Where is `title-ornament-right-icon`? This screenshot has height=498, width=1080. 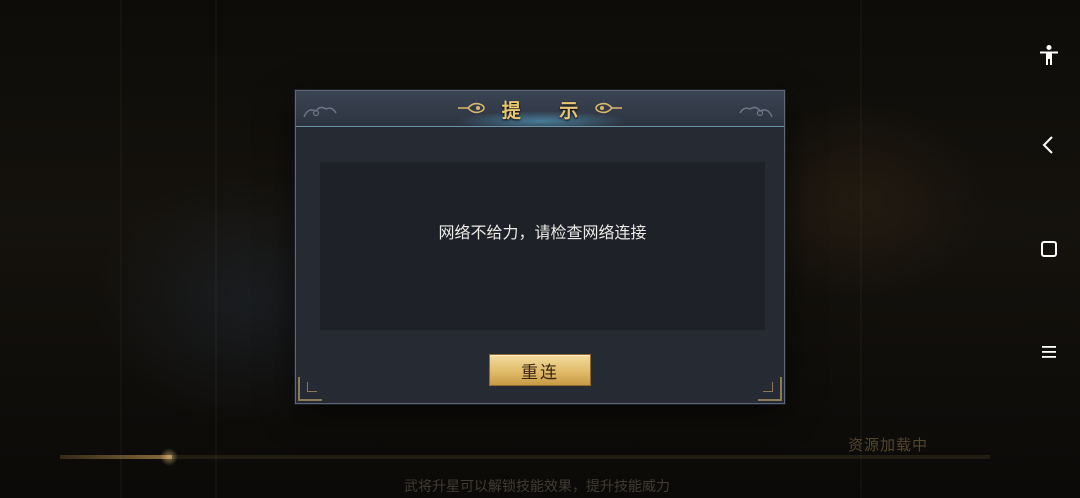
title-ornament-right-icon is located at coordinates (608, 108).